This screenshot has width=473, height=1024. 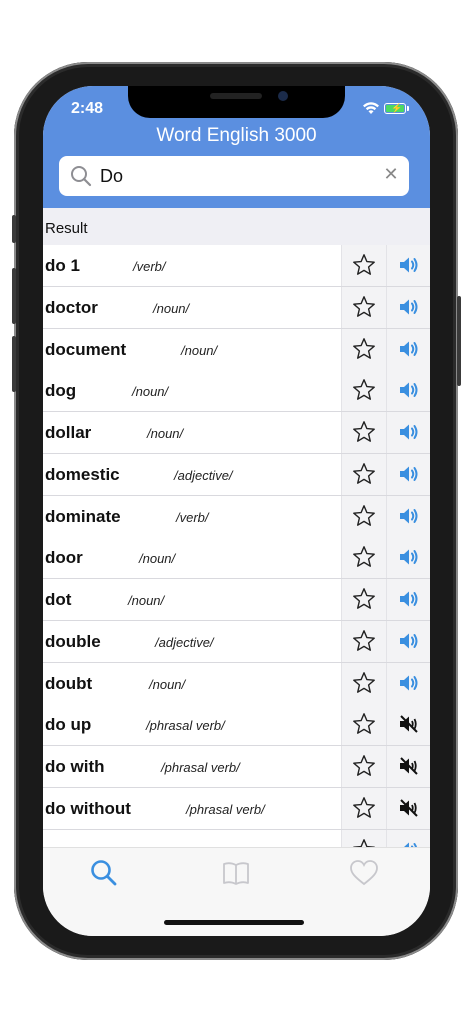 I want to click on tab-book-icon, so click(x=236, y=873).